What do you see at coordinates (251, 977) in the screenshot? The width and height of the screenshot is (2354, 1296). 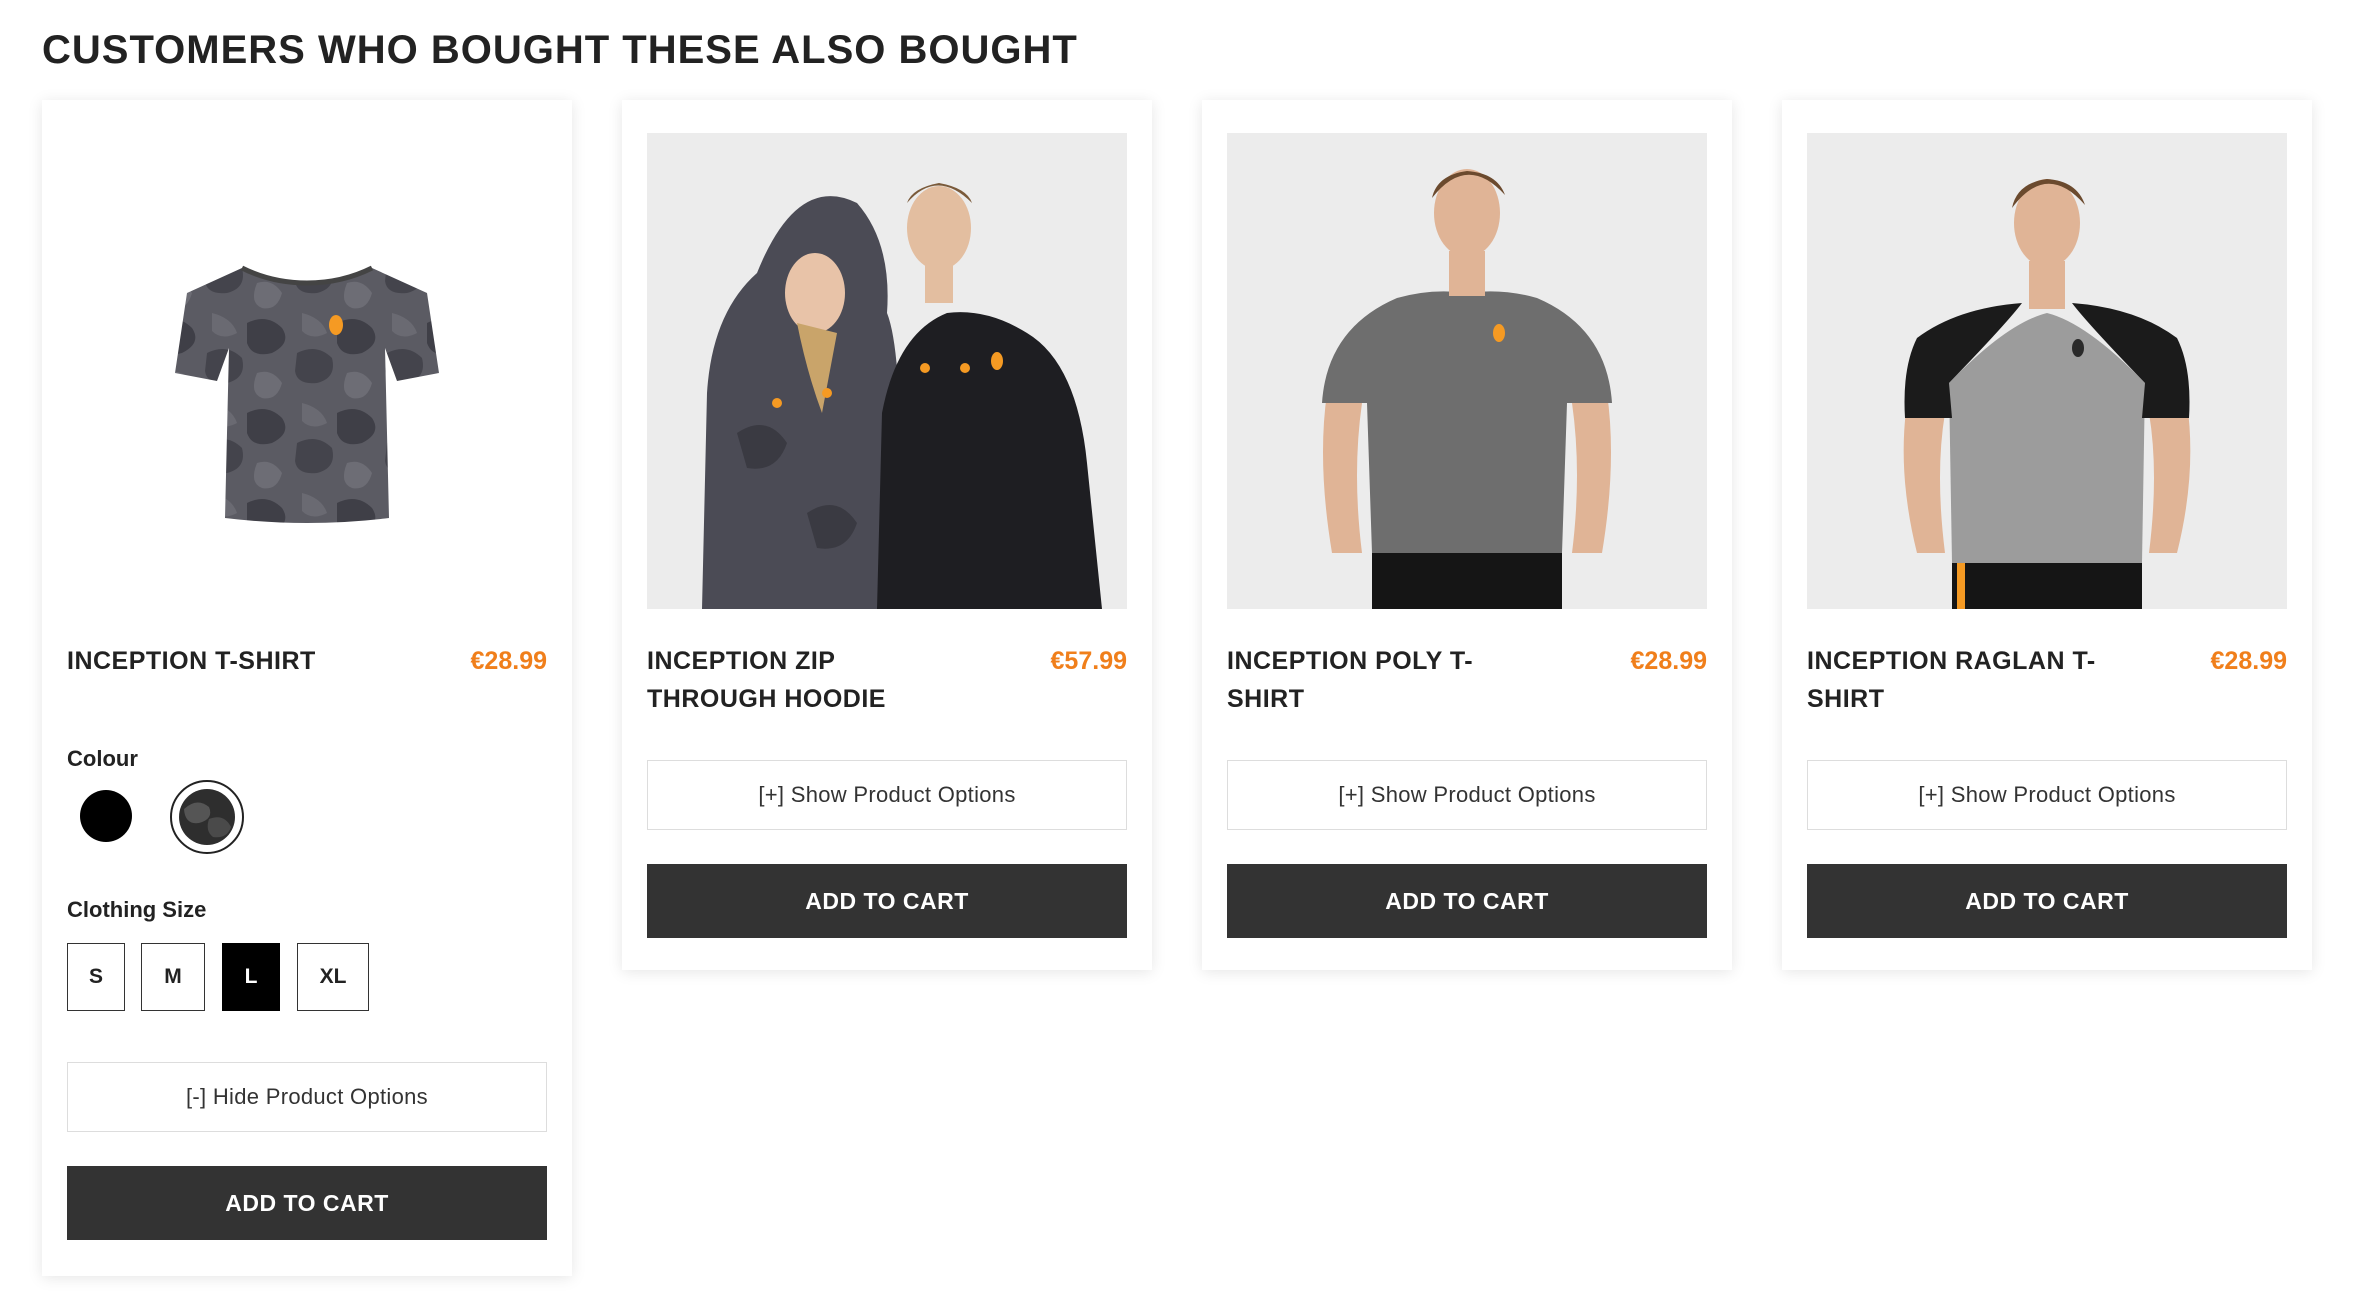 I see `size-option-l-selected: L` at bounding box center [251, 977].